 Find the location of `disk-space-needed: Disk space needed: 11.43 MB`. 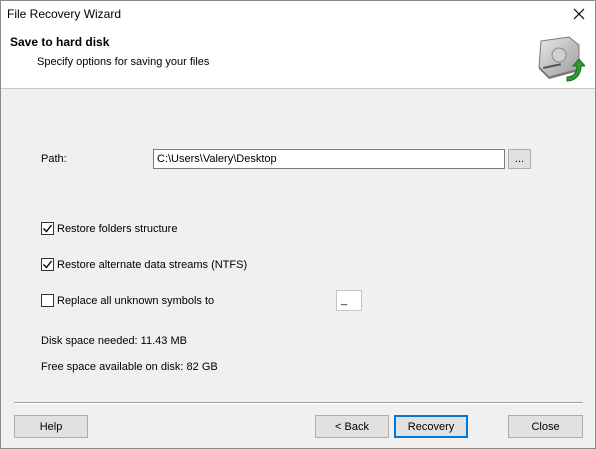

disk-space-needed: Disk space needed: 11.43 MB is located at coordinates (114, 341).